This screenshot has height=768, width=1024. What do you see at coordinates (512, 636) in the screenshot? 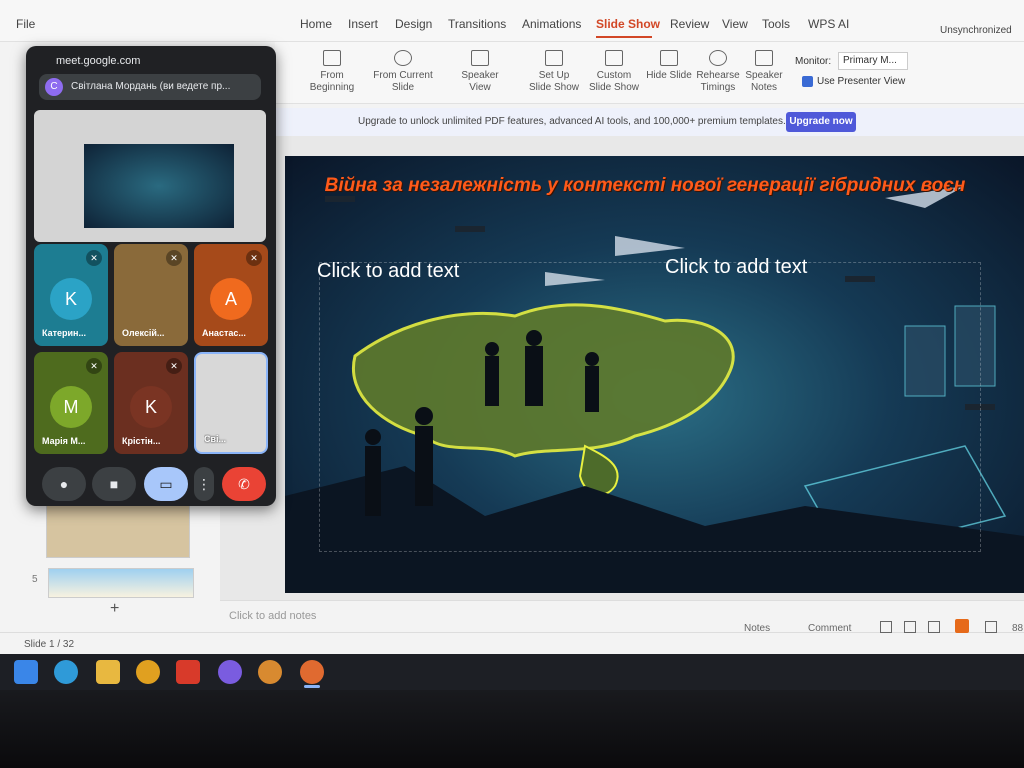
I see `status-bar: Slide 1 / 32 Notes Comment 88` at bounding box center [512, 636].